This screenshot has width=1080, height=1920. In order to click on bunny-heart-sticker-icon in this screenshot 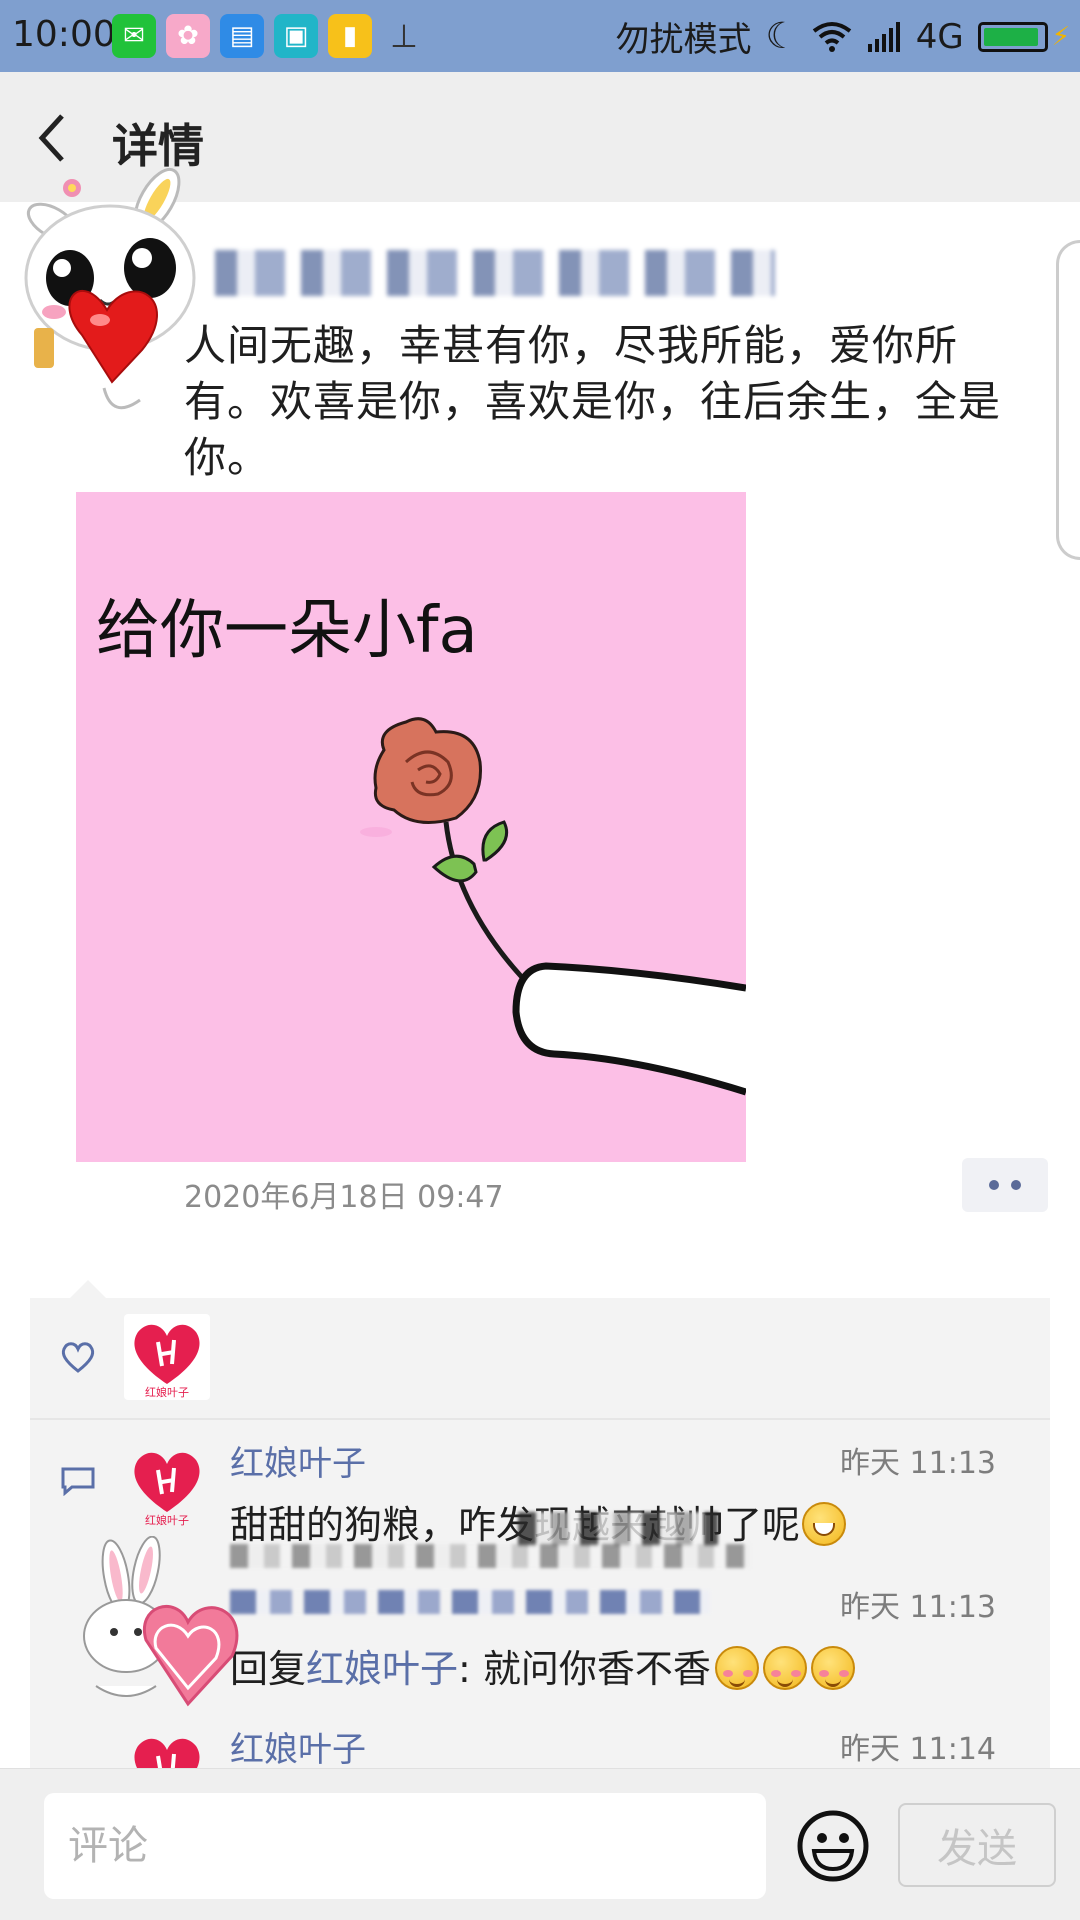, I will do `click(110, 288)`.